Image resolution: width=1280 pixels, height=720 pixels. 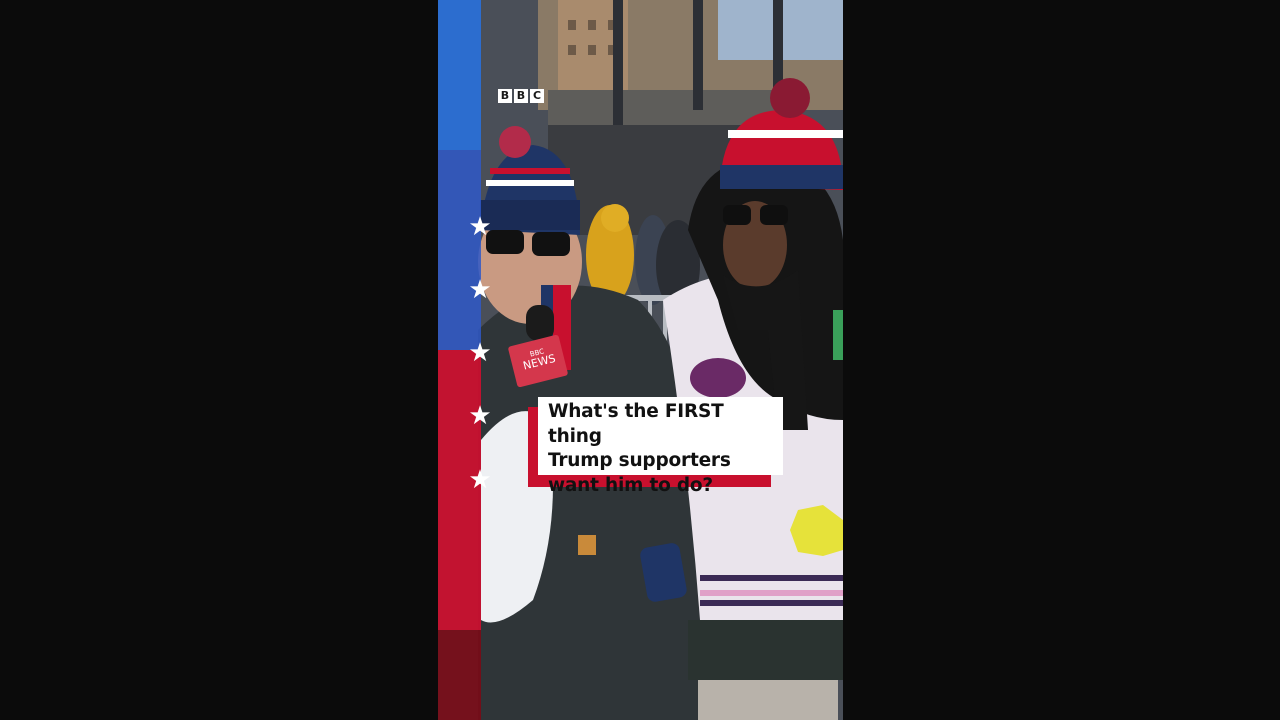 What do you see at coordinates (630, 485) in the screenshot?
I see `caption-line: want him to do?` at bounding box center [630, 485].